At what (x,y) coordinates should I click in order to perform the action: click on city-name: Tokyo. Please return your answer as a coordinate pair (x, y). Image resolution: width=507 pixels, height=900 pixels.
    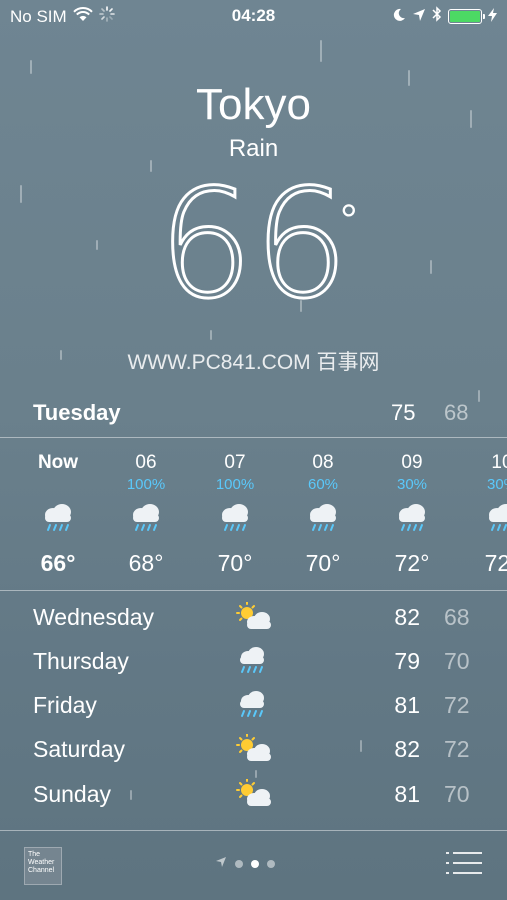
    Looking at the image, I should click on (253, 104).